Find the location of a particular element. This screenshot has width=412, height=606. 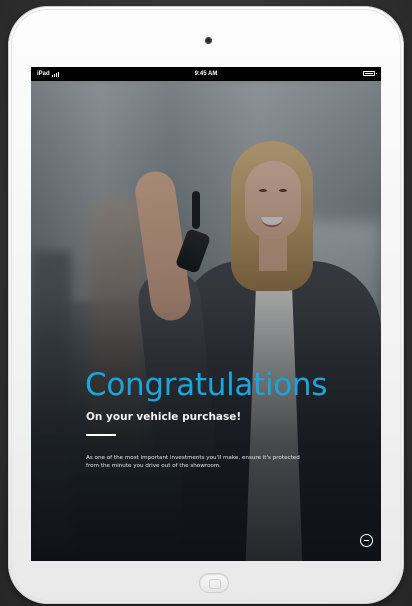

camera-icon is located at coordinates (208, 40).